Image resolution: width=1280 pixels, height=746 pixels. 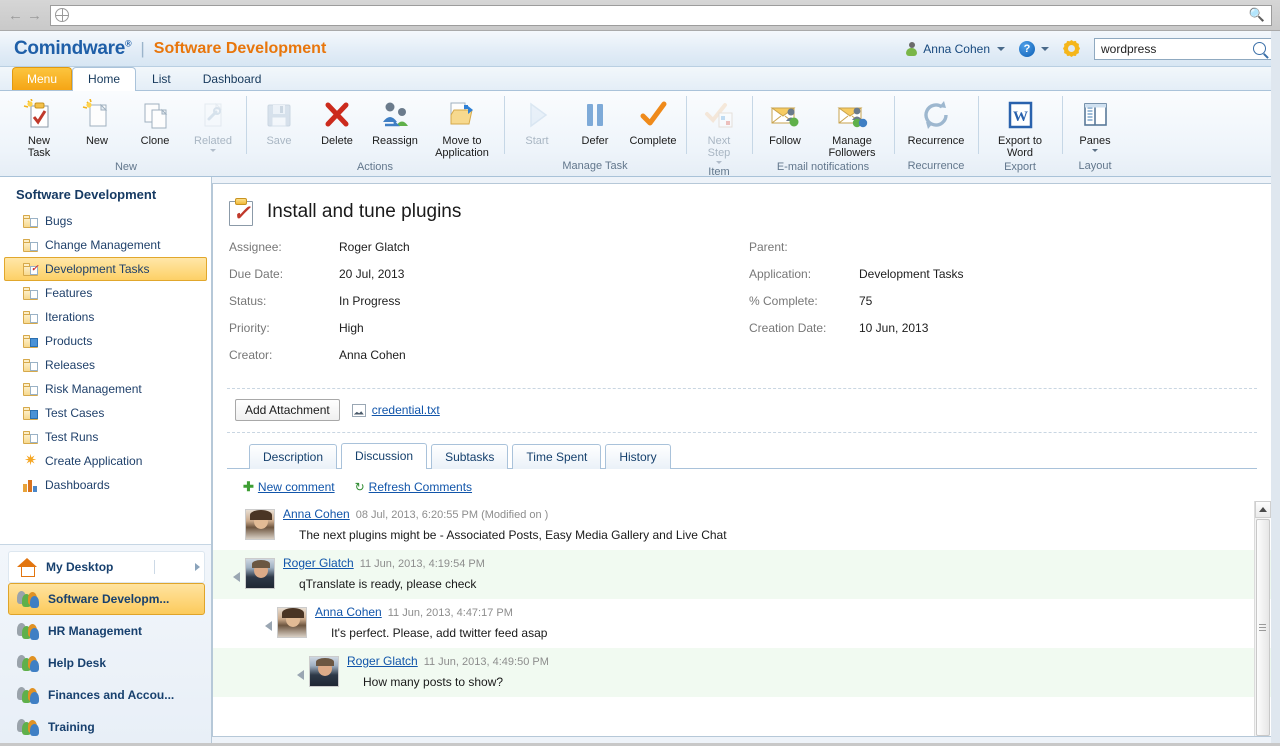 What do you see at coordinates (34, 15) in the screenshot?
I see `forward-arrow-icon: →` at bounding box center [34, 15].